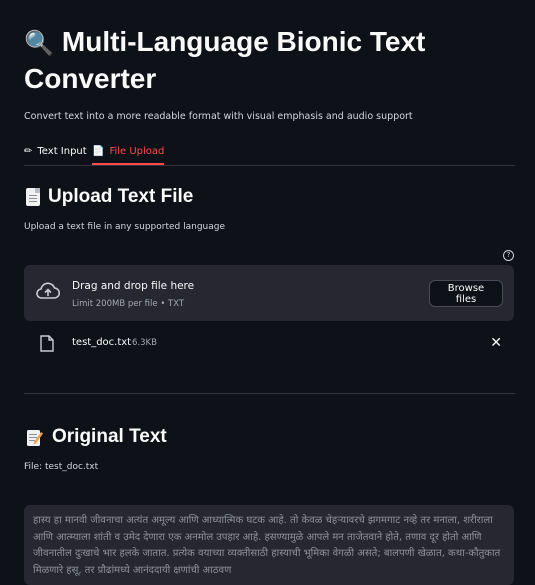 This screenshot has height=585, width=535. Describe the element at coordinates (466, 293) in the screenshot. I see `browse-files-button: Browse files` at that location.